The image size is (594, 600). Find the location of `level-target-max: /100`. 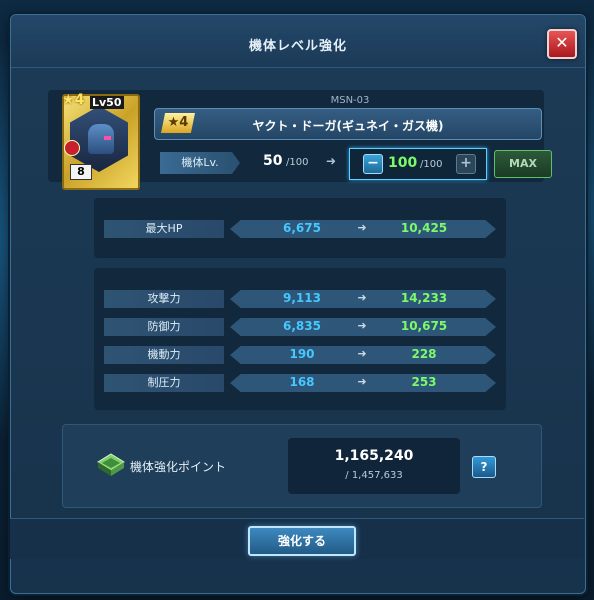

level-target-max: /100 is located at coordinates (431, 164).